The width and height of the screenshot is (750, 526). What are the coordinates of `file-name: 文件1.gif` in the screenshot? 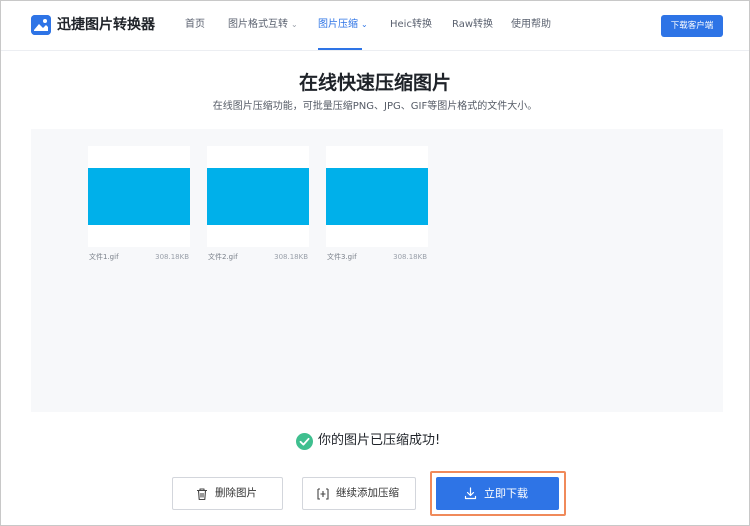 It's located at (104, 257).